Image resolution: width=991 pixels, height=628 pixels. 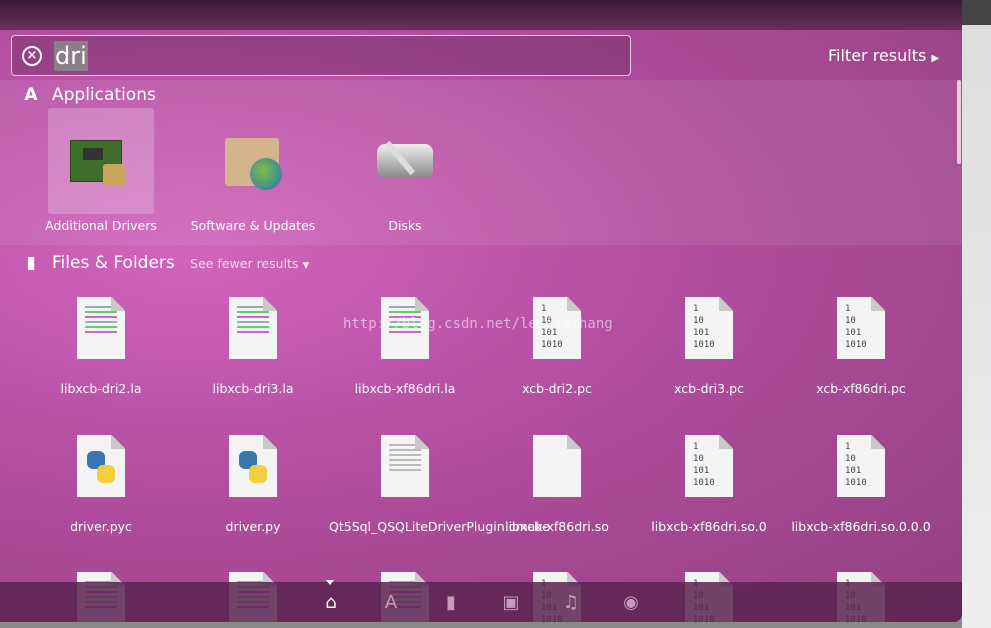 I want to click on file-result: 1 10 101 1010 xcb-dri3.pc, so click(x=709, y=346).